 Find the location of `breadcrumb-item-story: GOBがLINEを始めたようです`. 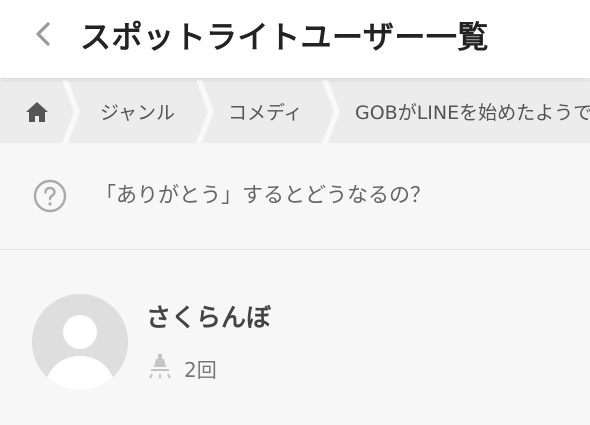

breadcrumb-item-story: GOBがLINEを始めたようです is located at coordinates (472, 111).